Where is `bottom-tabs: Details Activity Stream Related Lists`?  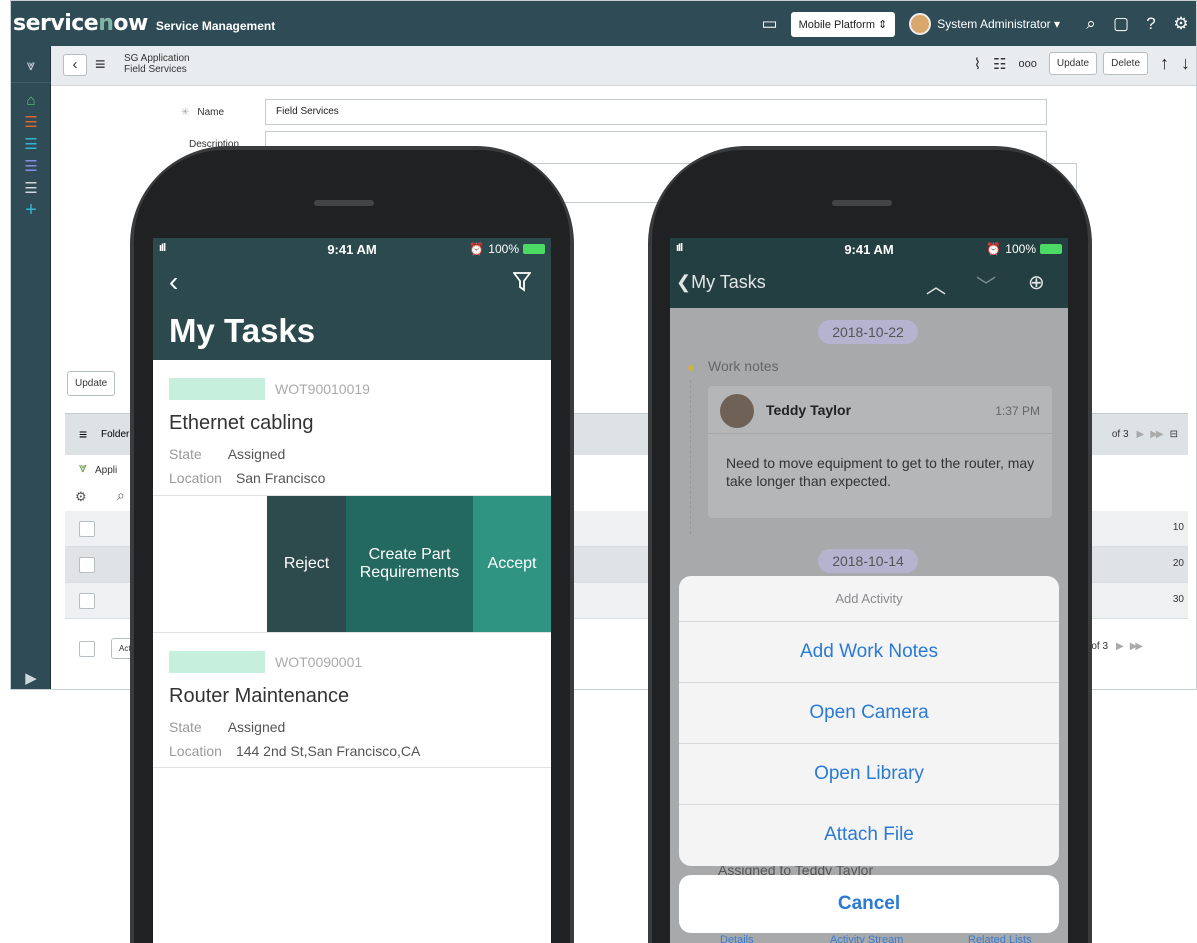 bottom-tabs: Details Activity Stream Related Lists is located at coordinates (869, 938).